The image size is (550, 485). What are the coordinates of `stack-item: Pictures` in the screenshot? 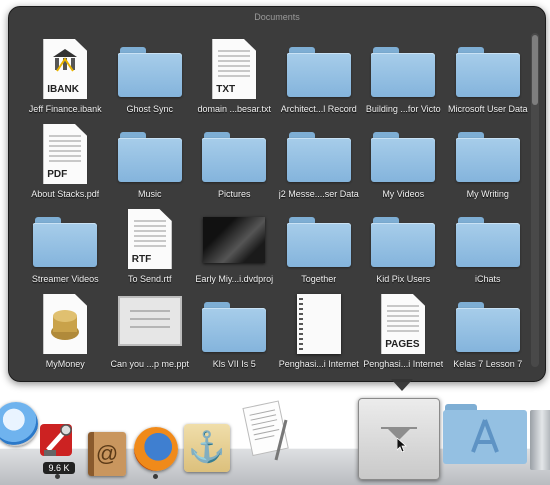 It's located at (234, 164).